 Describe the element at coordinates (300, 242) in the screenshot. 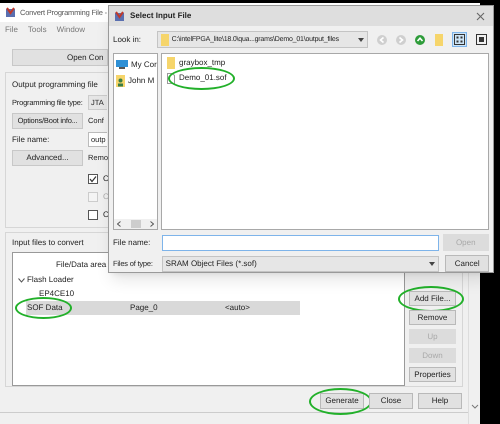

I see `file-name-input` at that location.